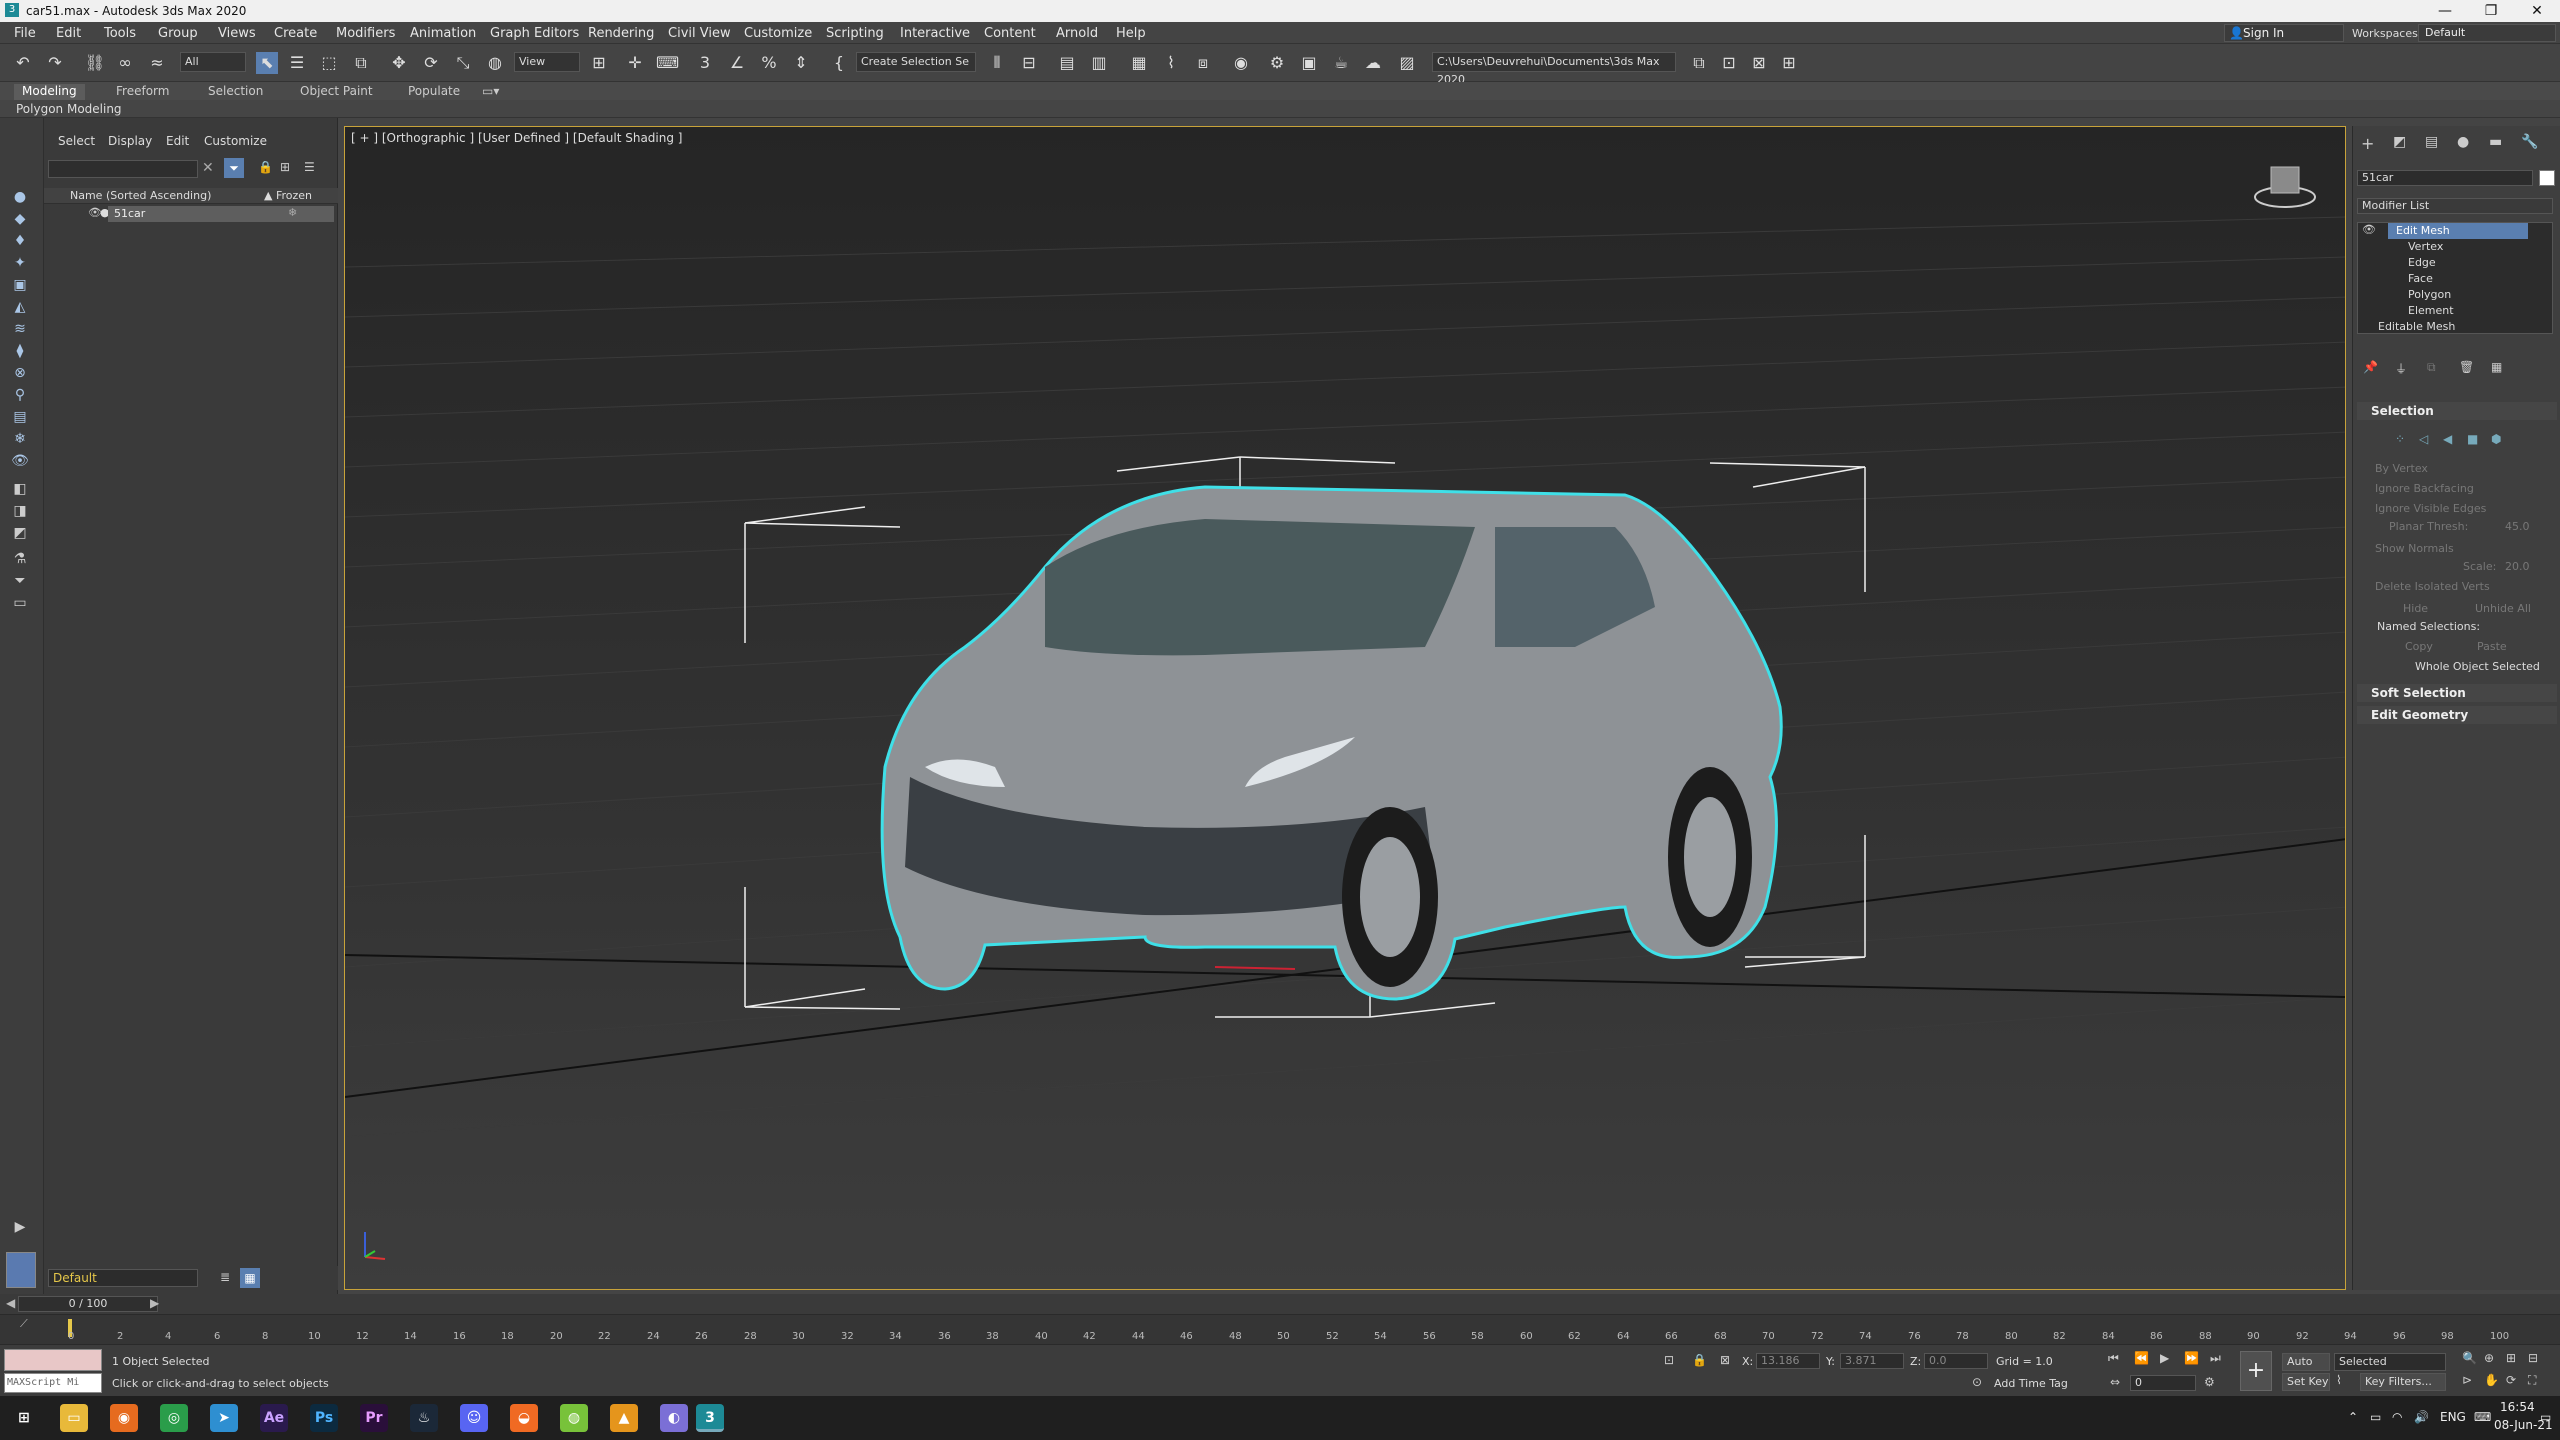  Describe the element at coordinates (361, 63) in the screenshot. I see `window-crossing-icon: ⧉` at that location.